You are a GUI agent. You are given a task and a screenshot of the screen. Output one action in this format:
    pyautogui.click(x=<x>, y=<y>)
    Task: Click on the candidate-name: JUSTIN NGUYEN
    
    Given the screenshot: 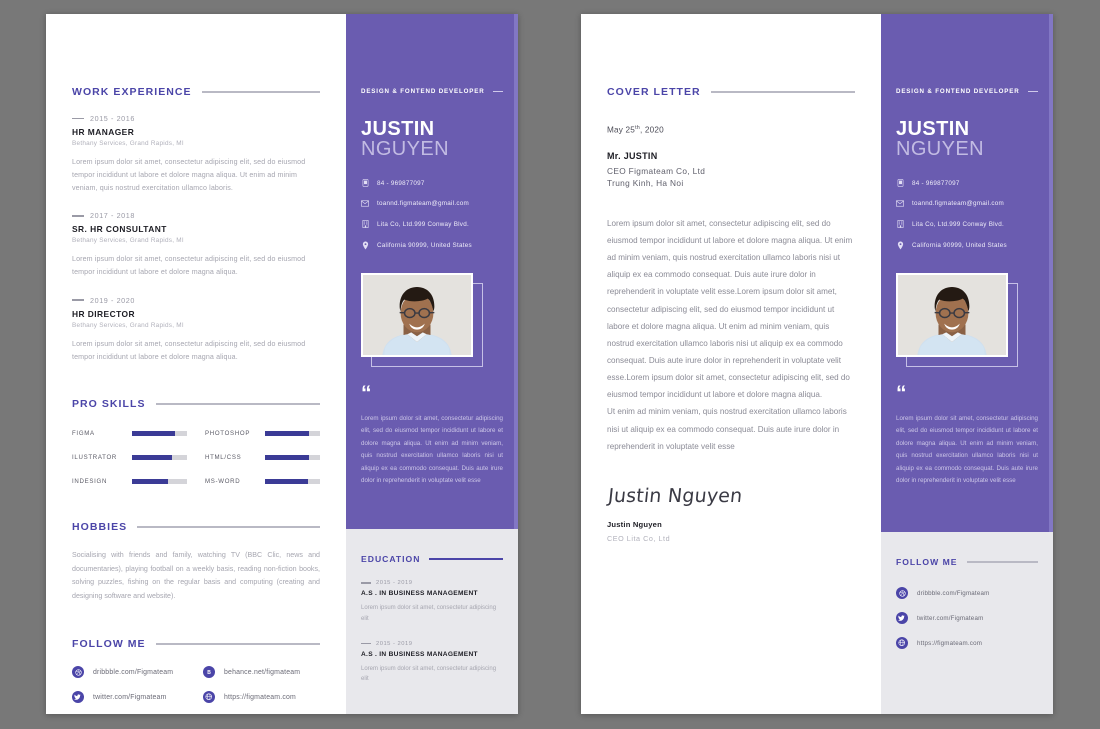 What is the action you would take?
    pyautogui.click(x=432, y=139)
    